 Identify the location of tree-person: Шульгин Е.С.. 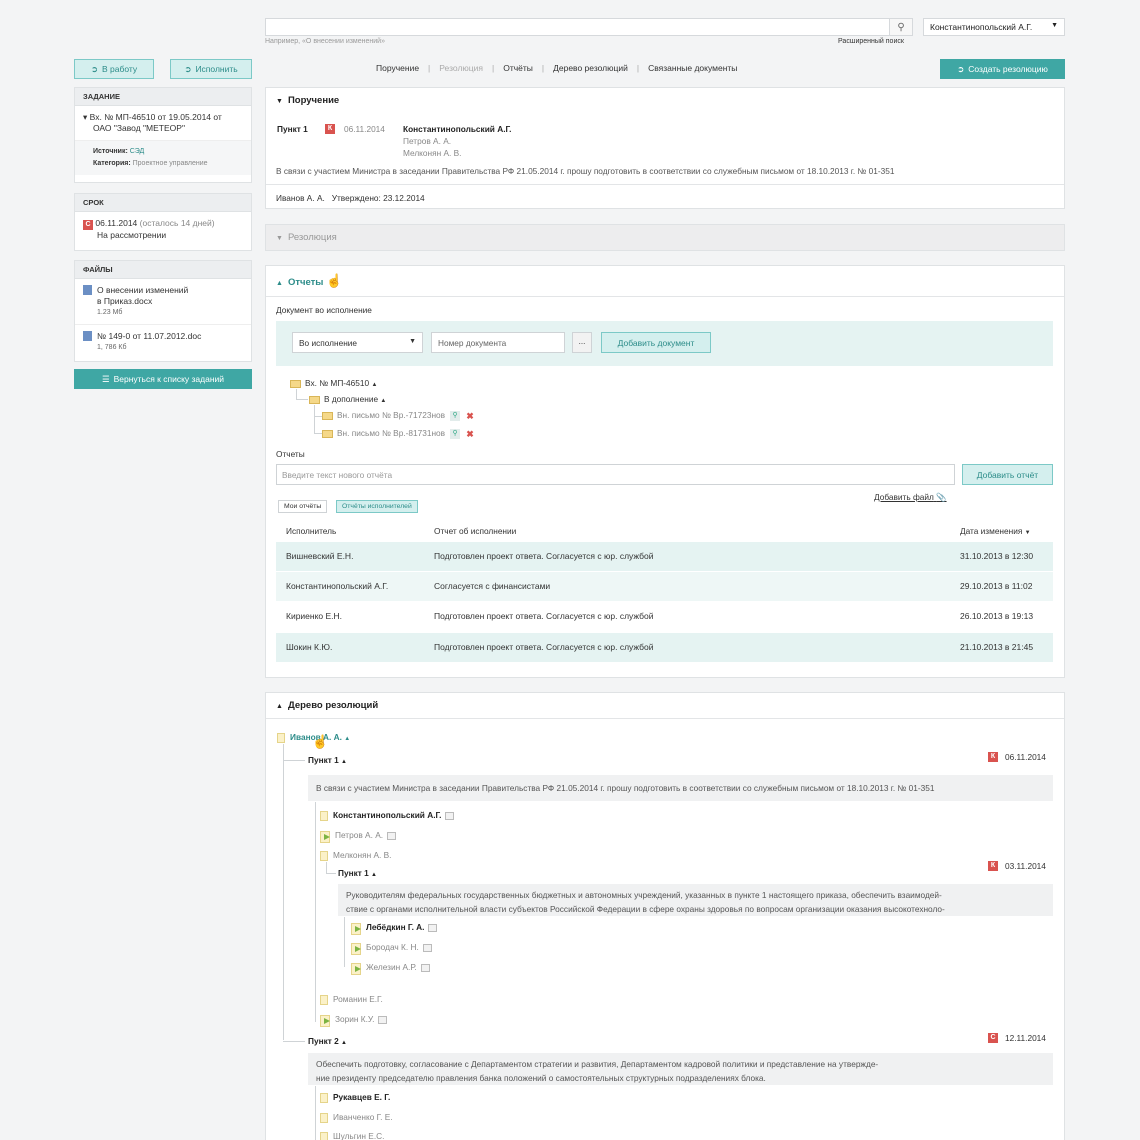
(352, 1135).